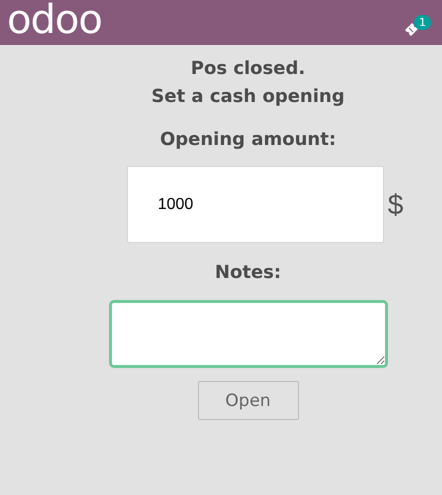 The height and width of the screenshot is (495, 442). What do you see at coordinates (248, 140) in the screenshot?
I see `opening-amount-label: Opening amount:` at bounding box center [248, 140].